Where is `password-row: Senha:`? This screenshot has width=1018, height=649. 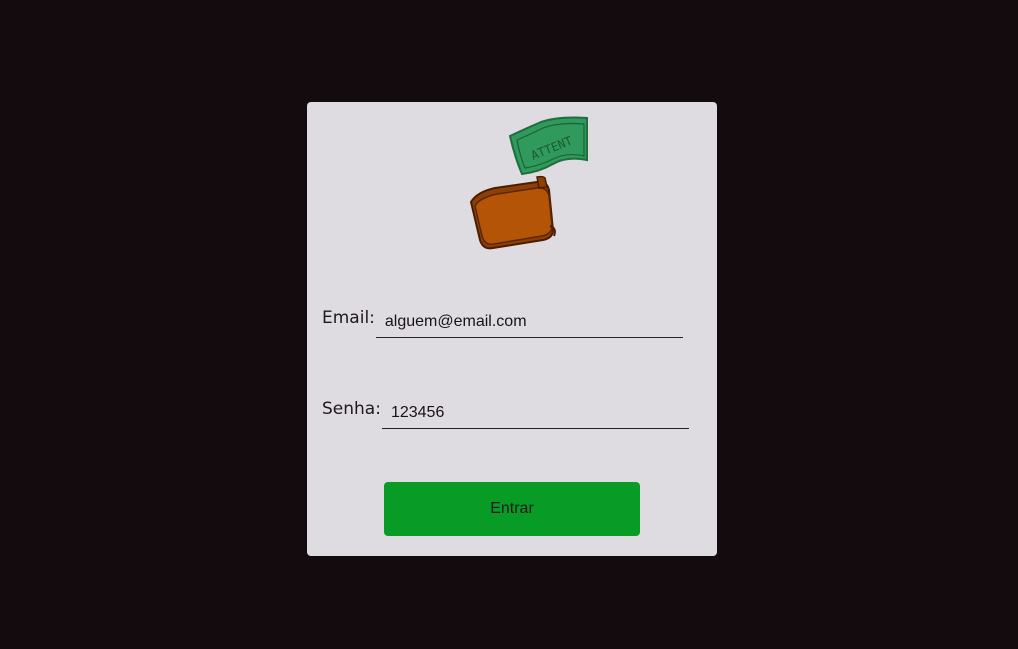 password-row: Senha: is located at coordinates (505, 413).